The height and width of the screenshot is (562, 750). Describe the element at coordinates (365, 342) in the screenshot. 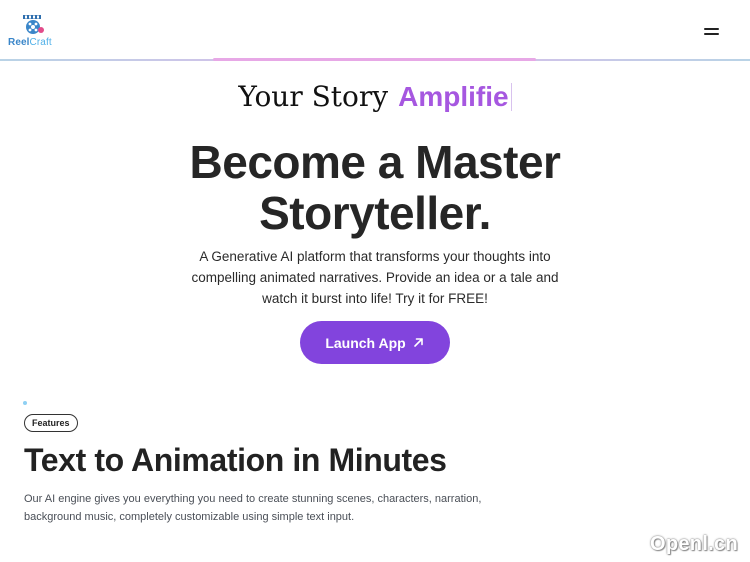

I see `launch-app-label: Launch App` at that location.